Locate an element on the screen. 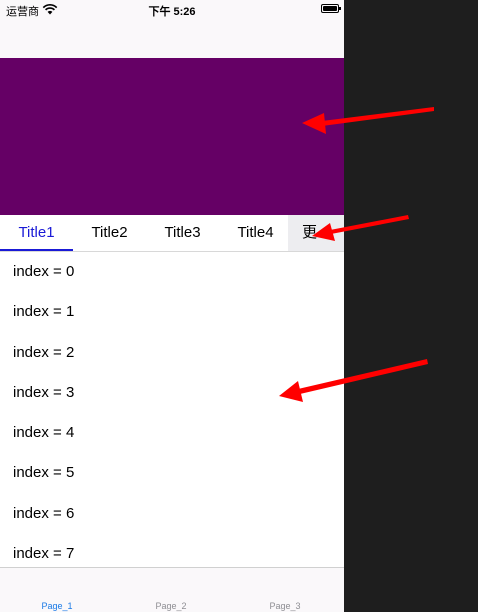  navigation-bar is located at coordinates (172, 39).